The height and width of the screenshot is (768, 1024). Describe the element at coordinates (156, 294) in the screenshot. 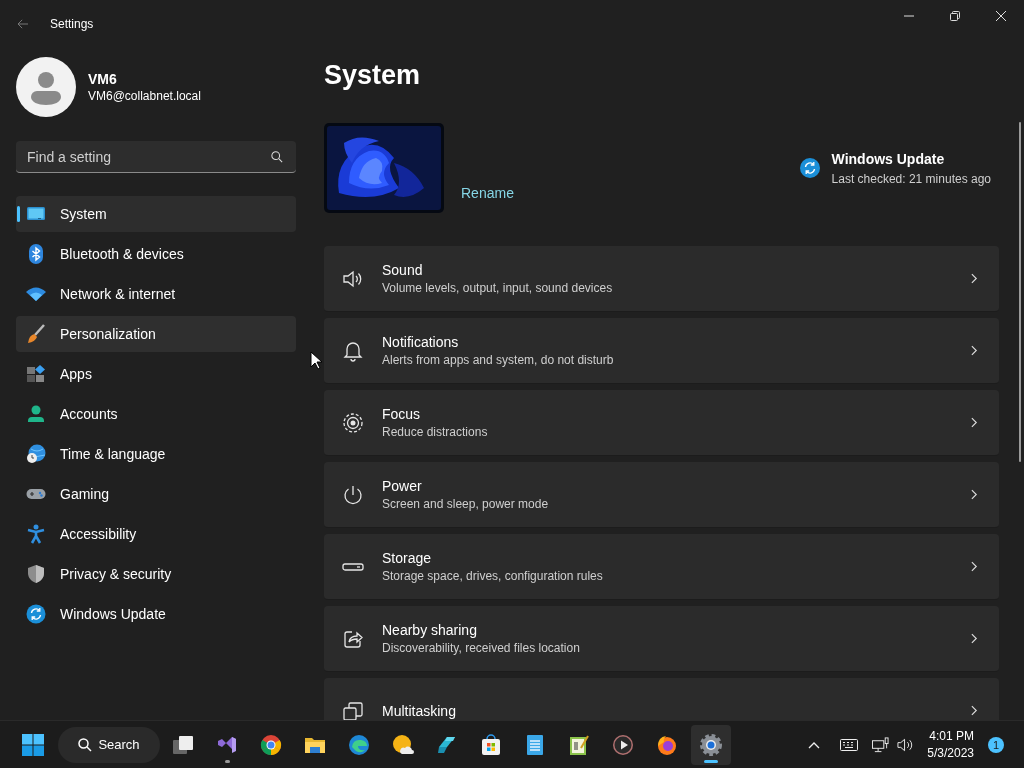

I see `nav-item: Network & internet` at that location.